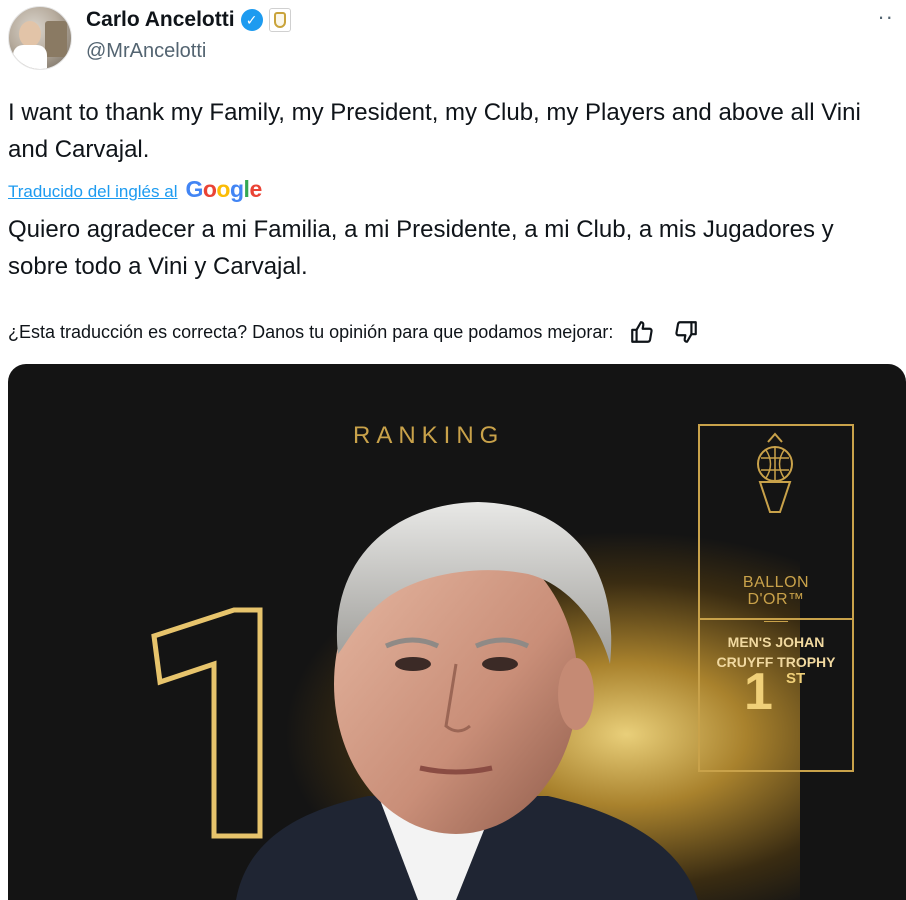  I want to click on ballon-dor-logo-line2: D'OR™, so click(776, 599).